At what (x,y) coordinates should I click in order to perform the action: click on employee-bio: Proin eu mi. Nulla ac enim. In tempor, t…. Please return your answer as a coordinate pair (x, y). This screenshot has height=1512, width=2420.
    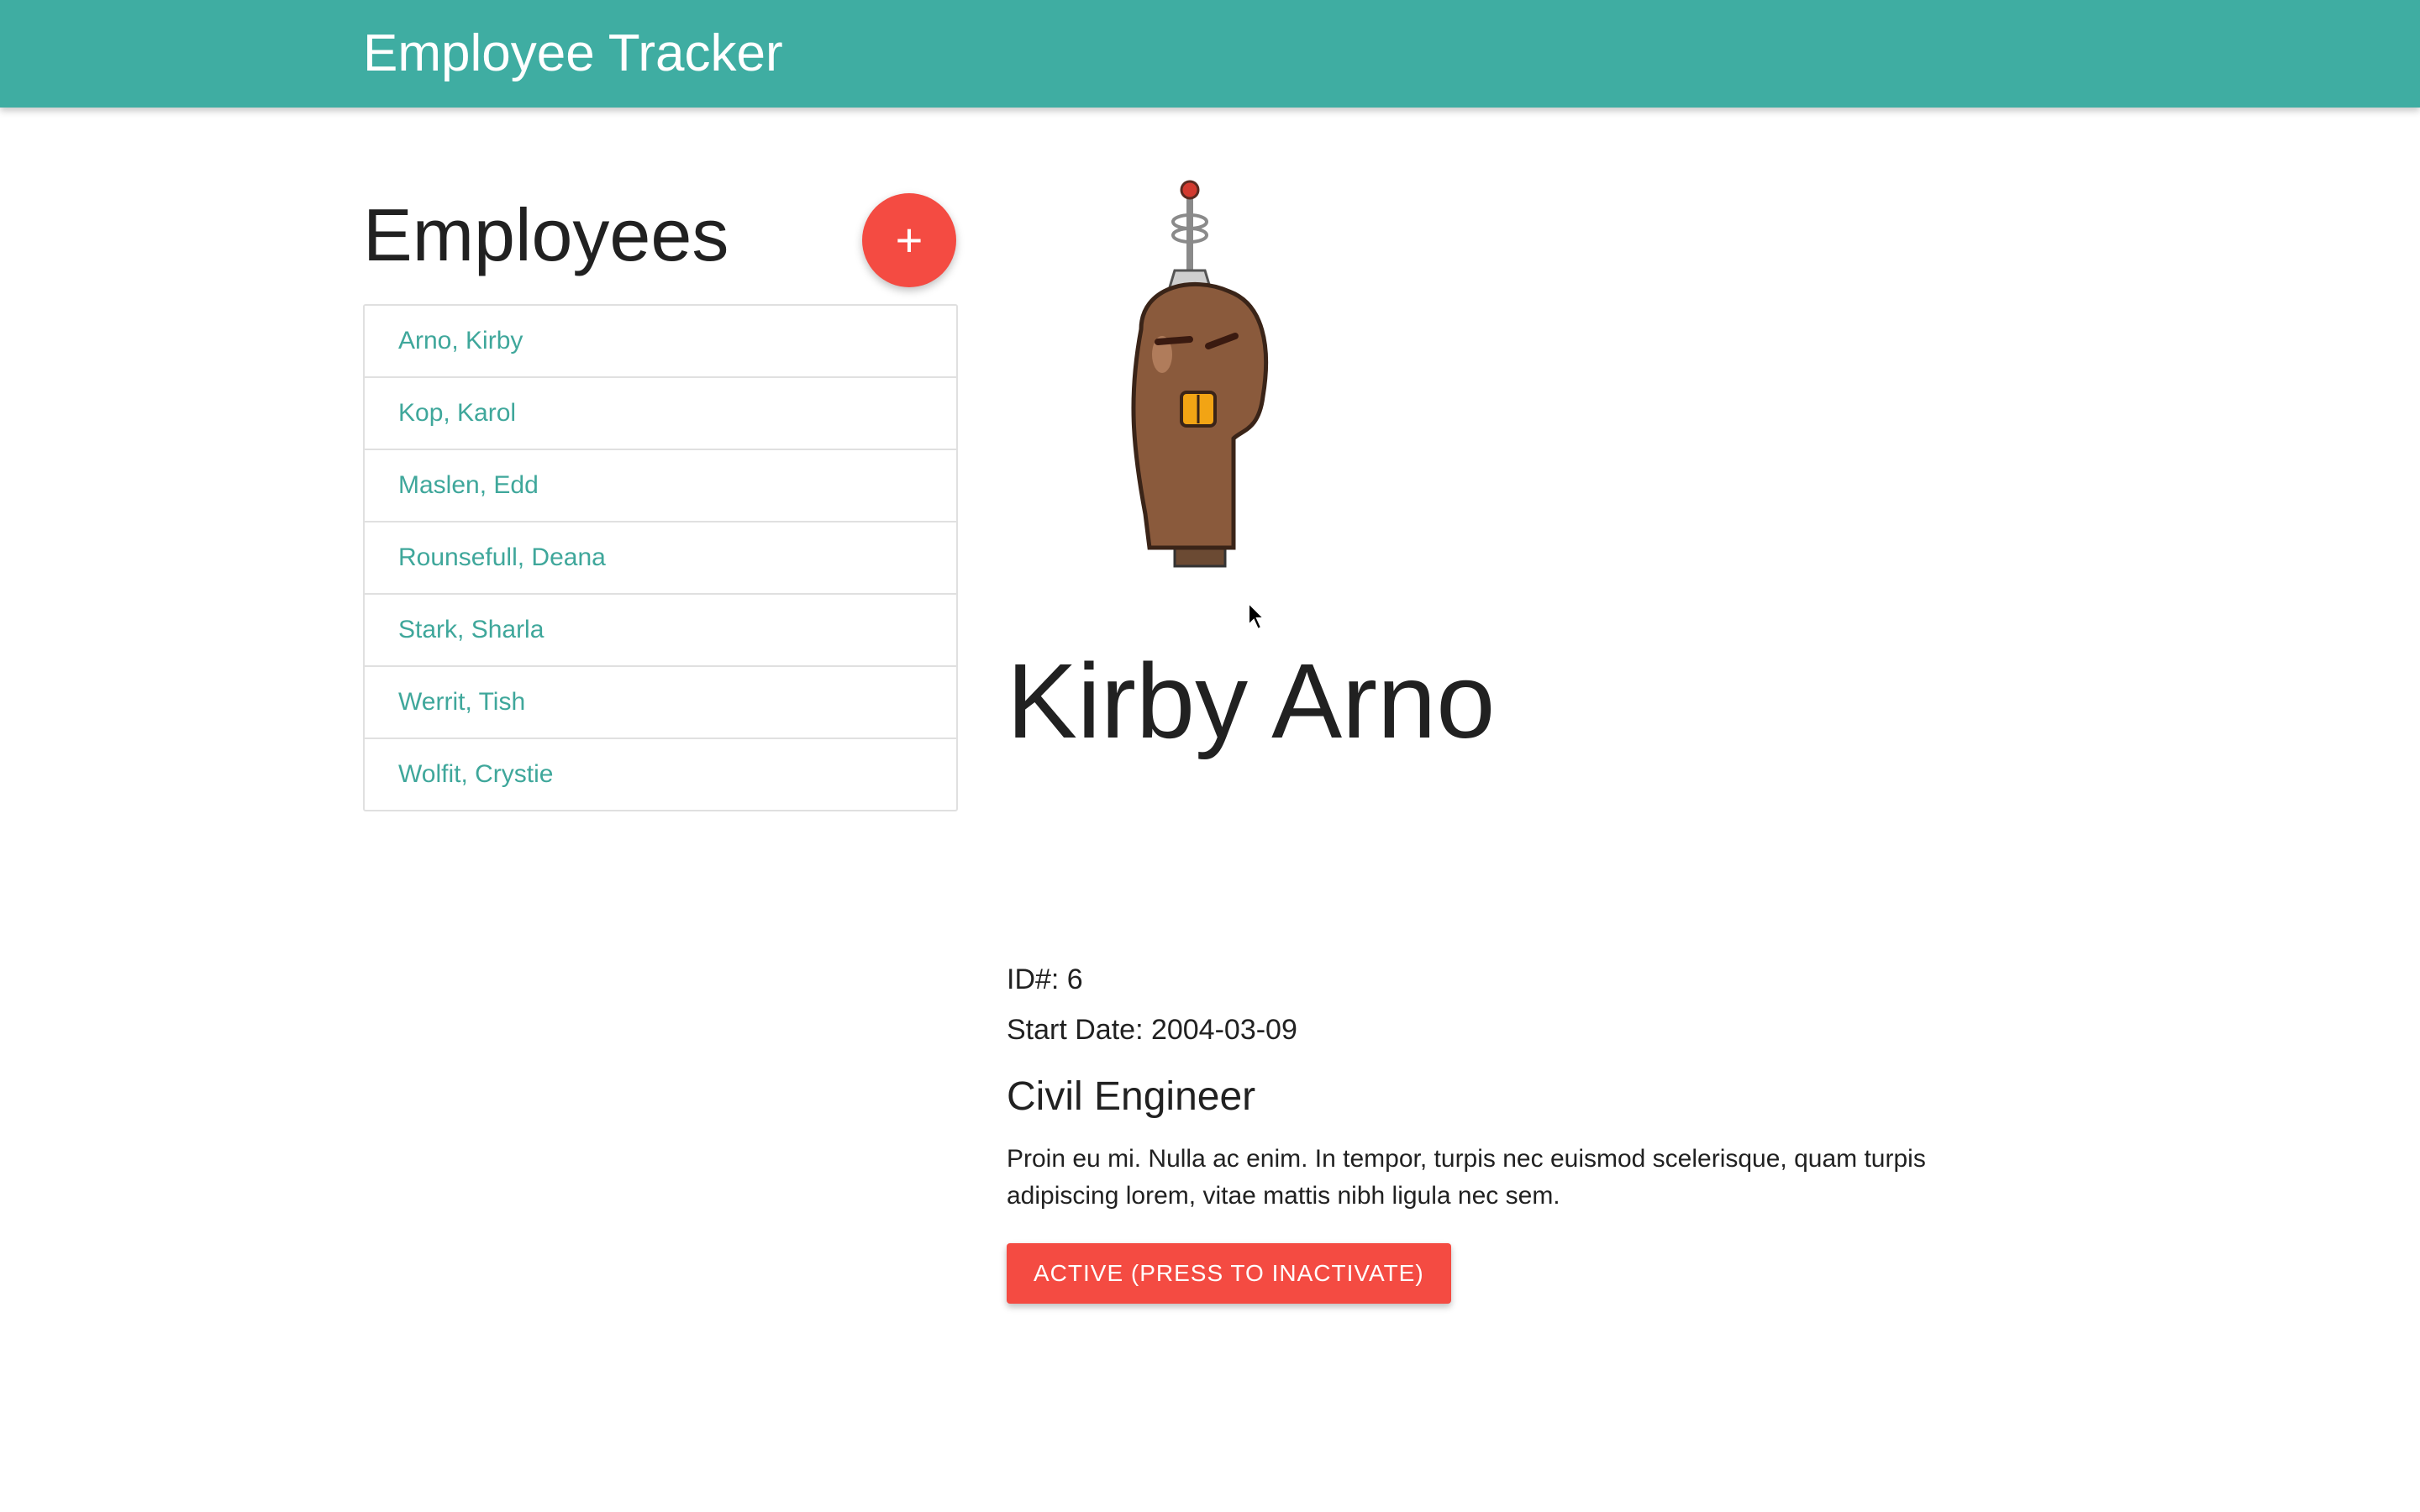
    Looking at the image, I should click on (1467, 1177).